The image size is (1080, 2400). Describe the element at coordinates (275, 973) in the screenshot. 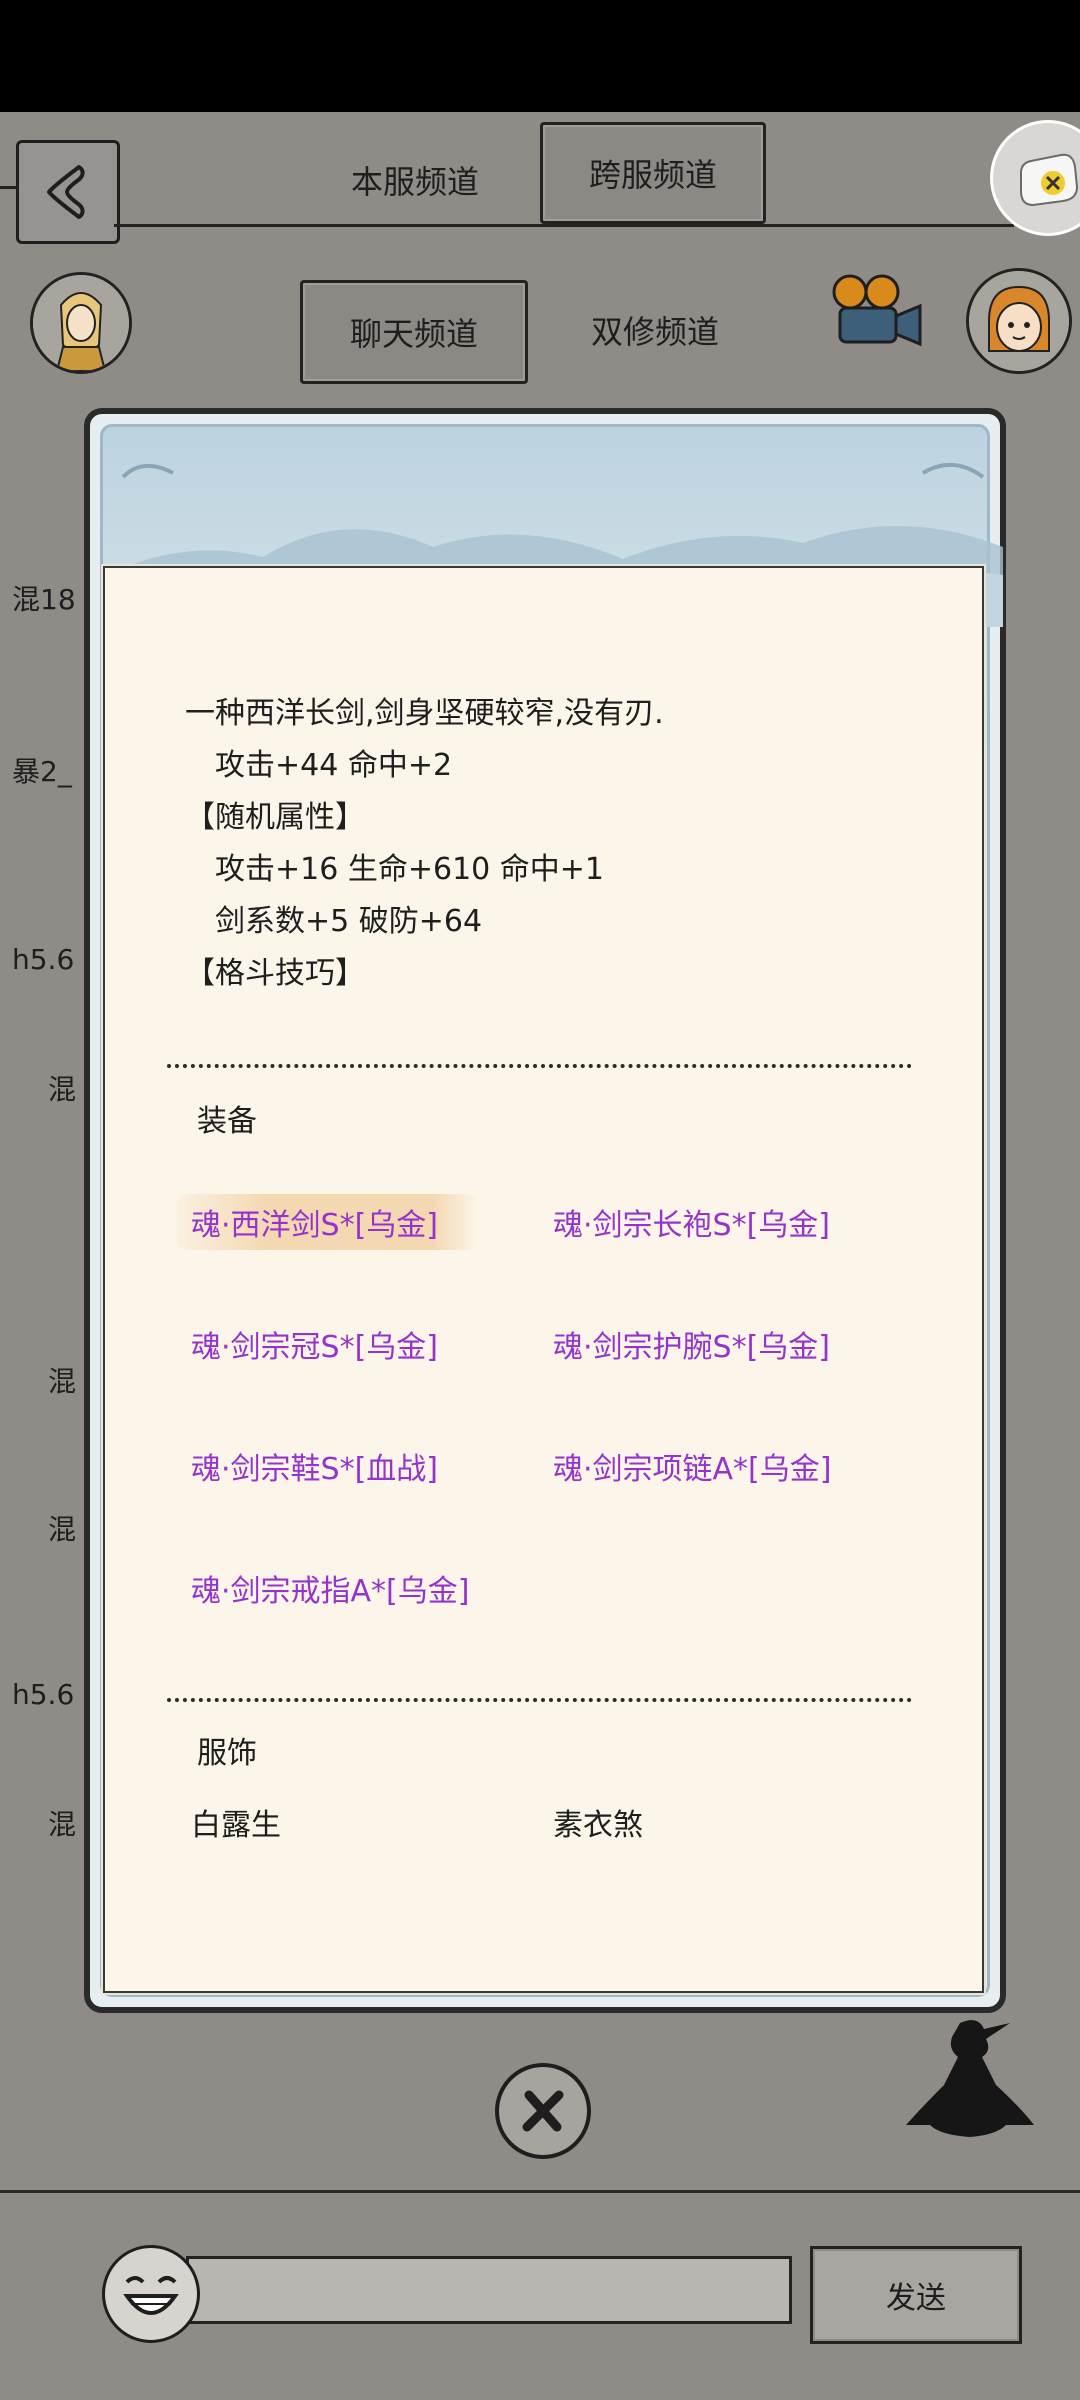

I see `combat-skill-title: 【格斗技巧】` at that location.